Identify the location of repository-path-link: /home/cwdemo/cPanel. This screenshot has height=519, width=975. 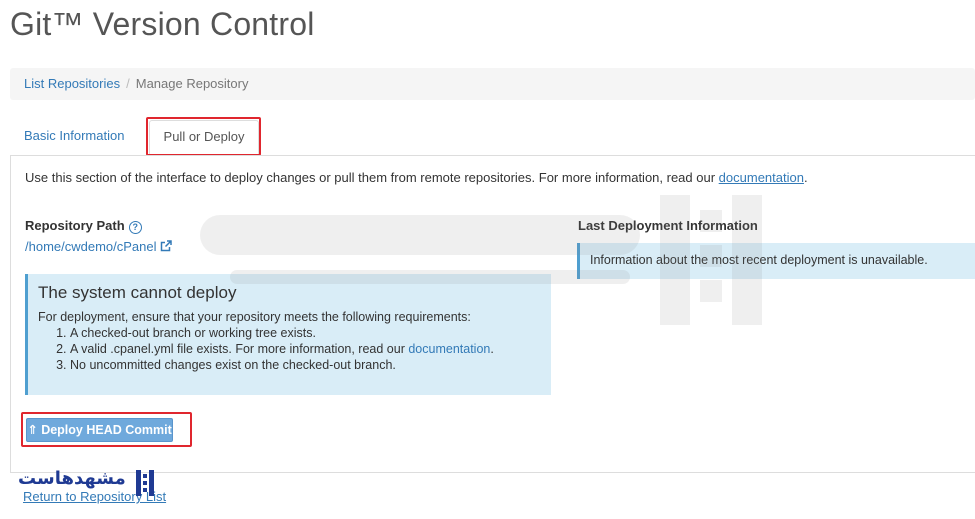
(98, 246).